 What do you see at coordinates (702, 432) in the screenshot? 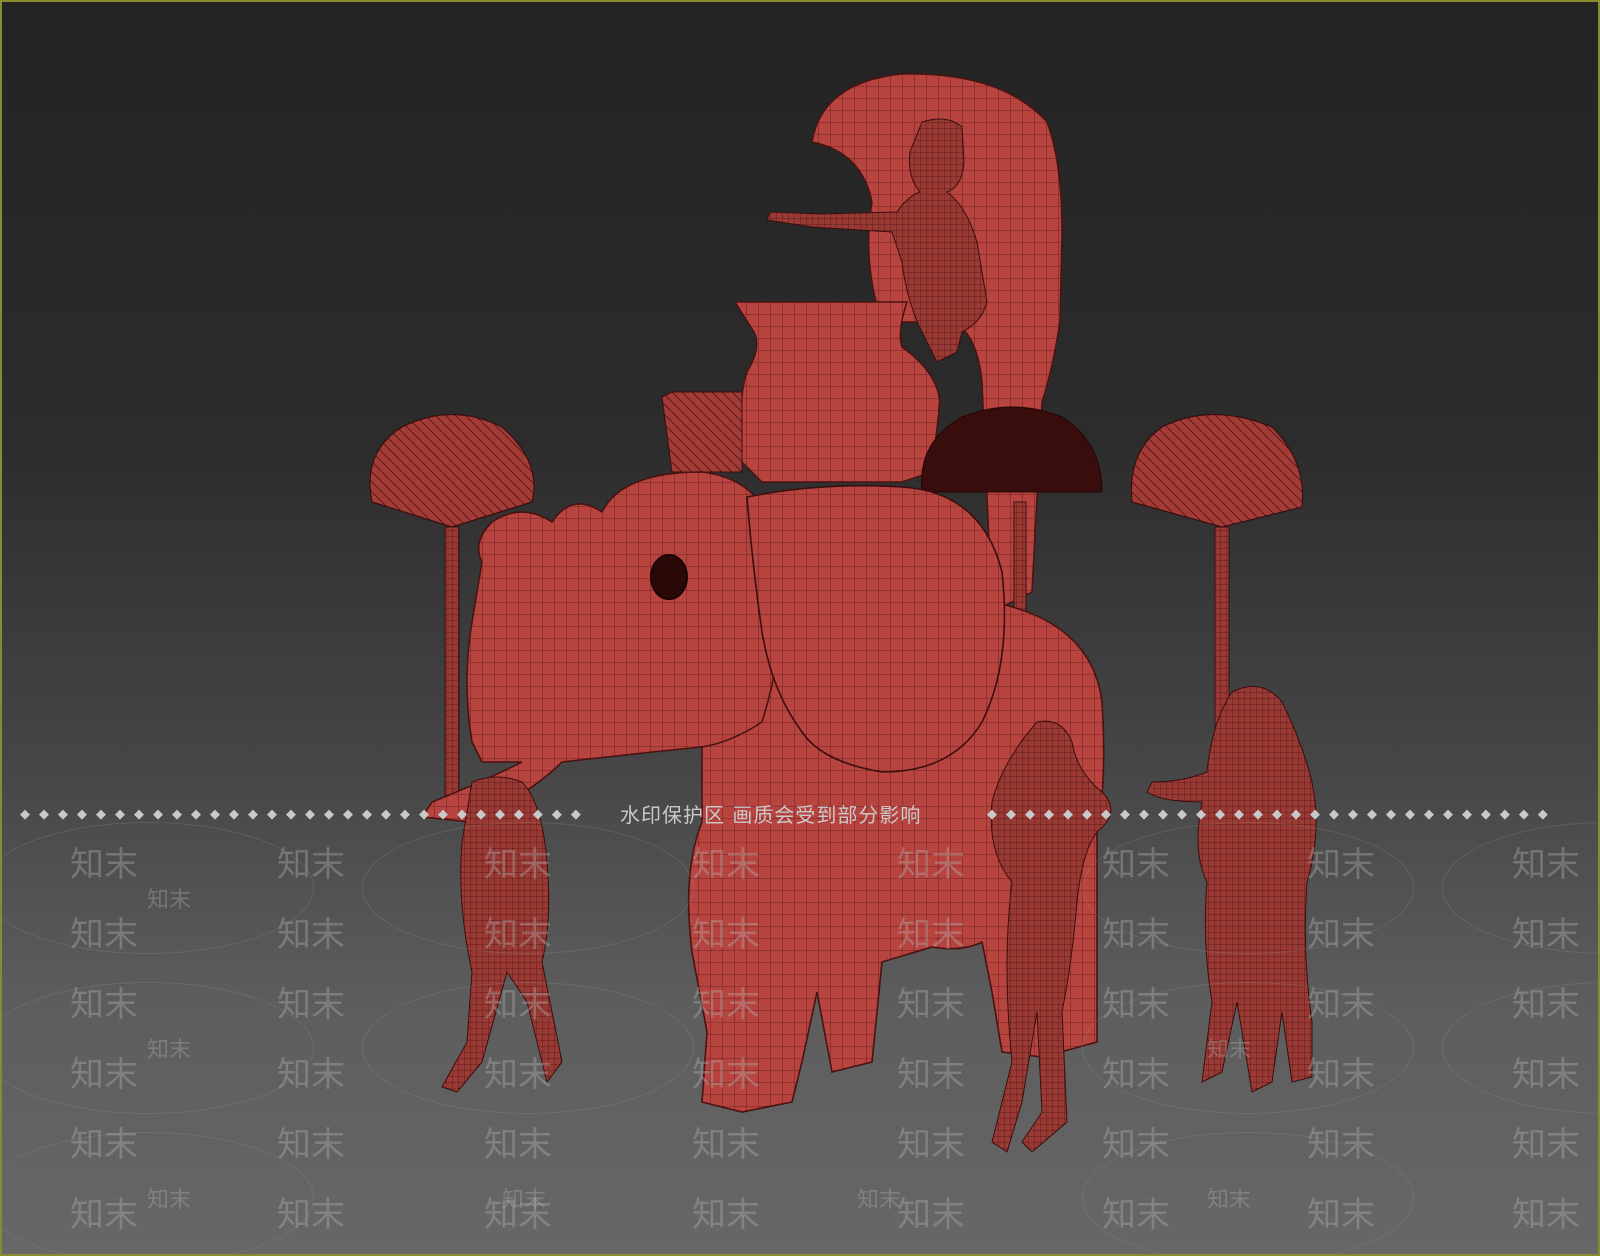
I see `crown-feathers` at bounding box center [702, 432].